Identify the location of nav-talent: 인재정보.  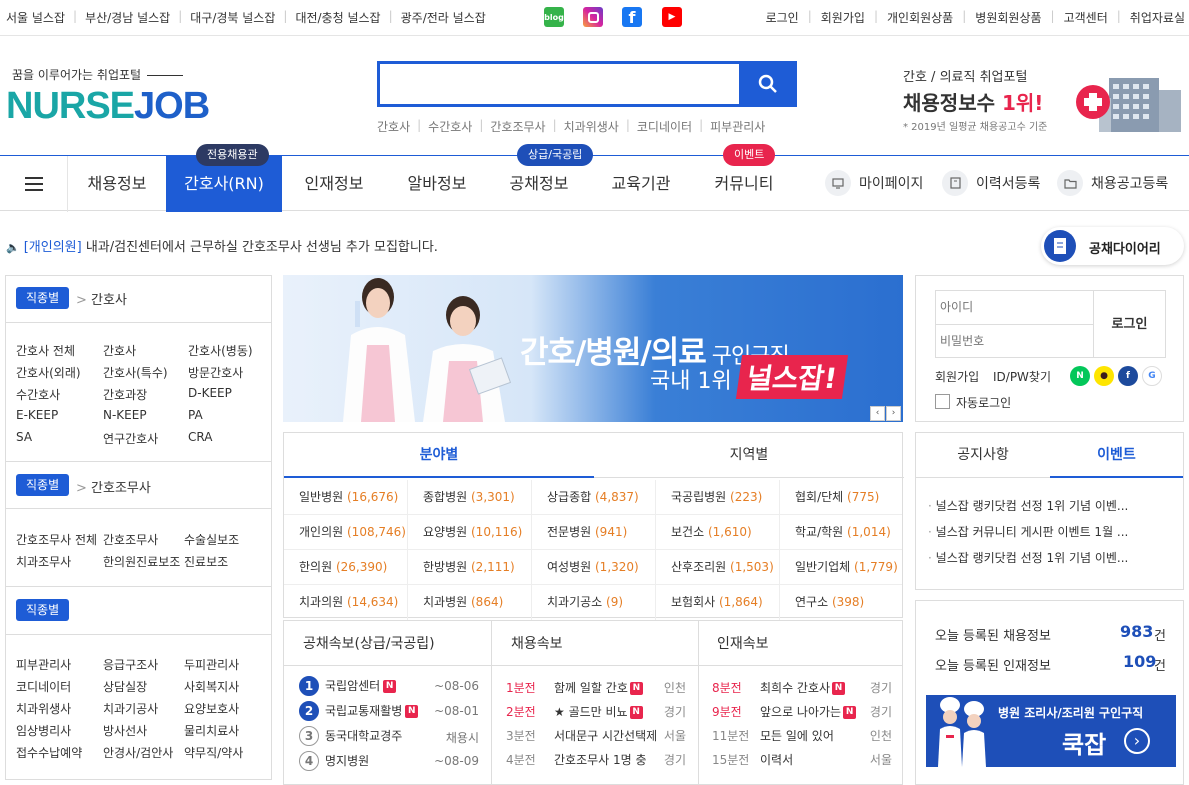
(334, 184).